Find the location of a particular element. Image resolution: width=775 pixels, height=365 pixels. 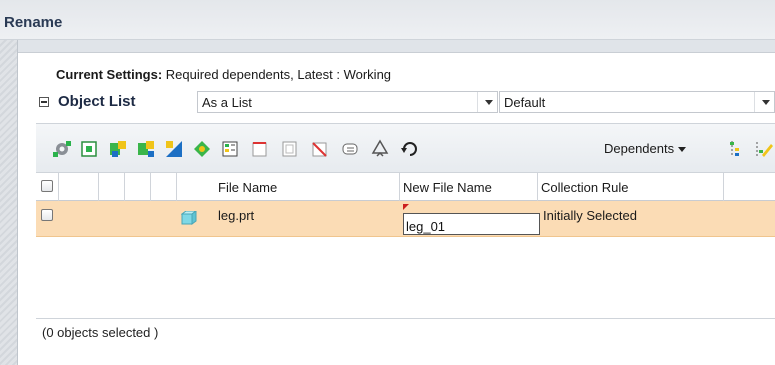

dependents-menu: Dependents is located at coordinates (645, 148).